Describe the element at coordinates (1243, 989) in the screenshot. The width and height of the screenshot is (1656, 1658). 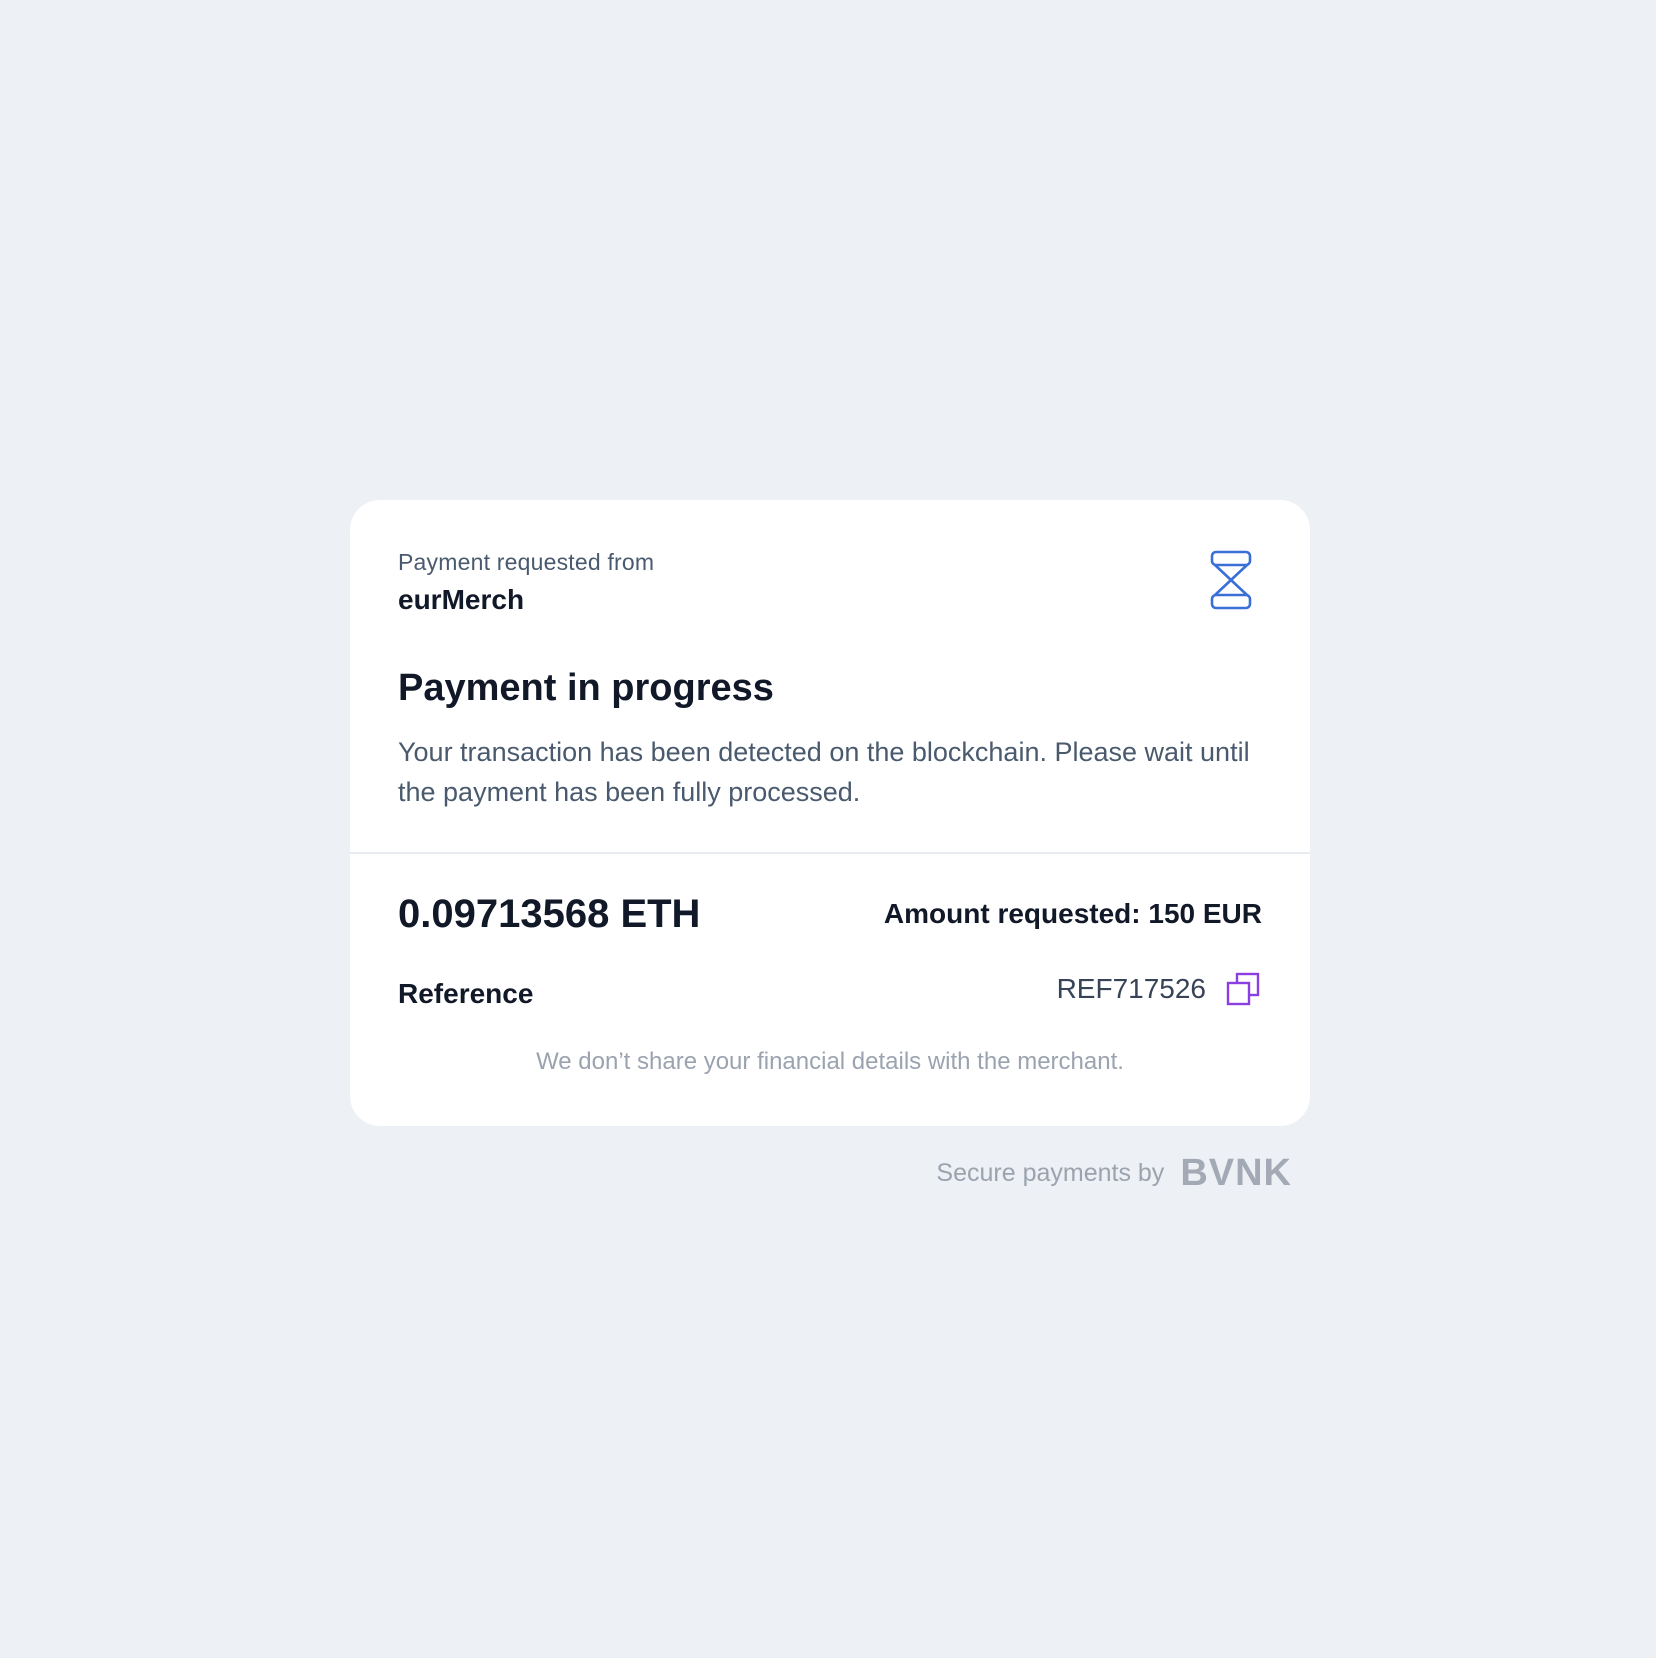
I see `copy-icon` at that location.